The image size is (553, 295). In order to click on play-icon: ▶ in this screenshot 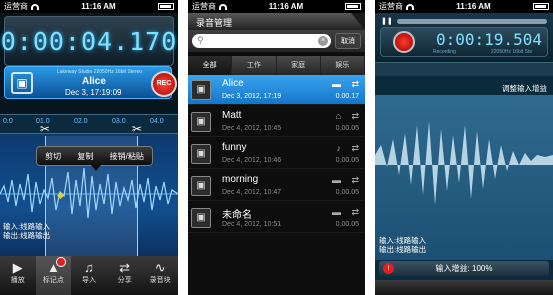, I will do `click(17, 267)`.